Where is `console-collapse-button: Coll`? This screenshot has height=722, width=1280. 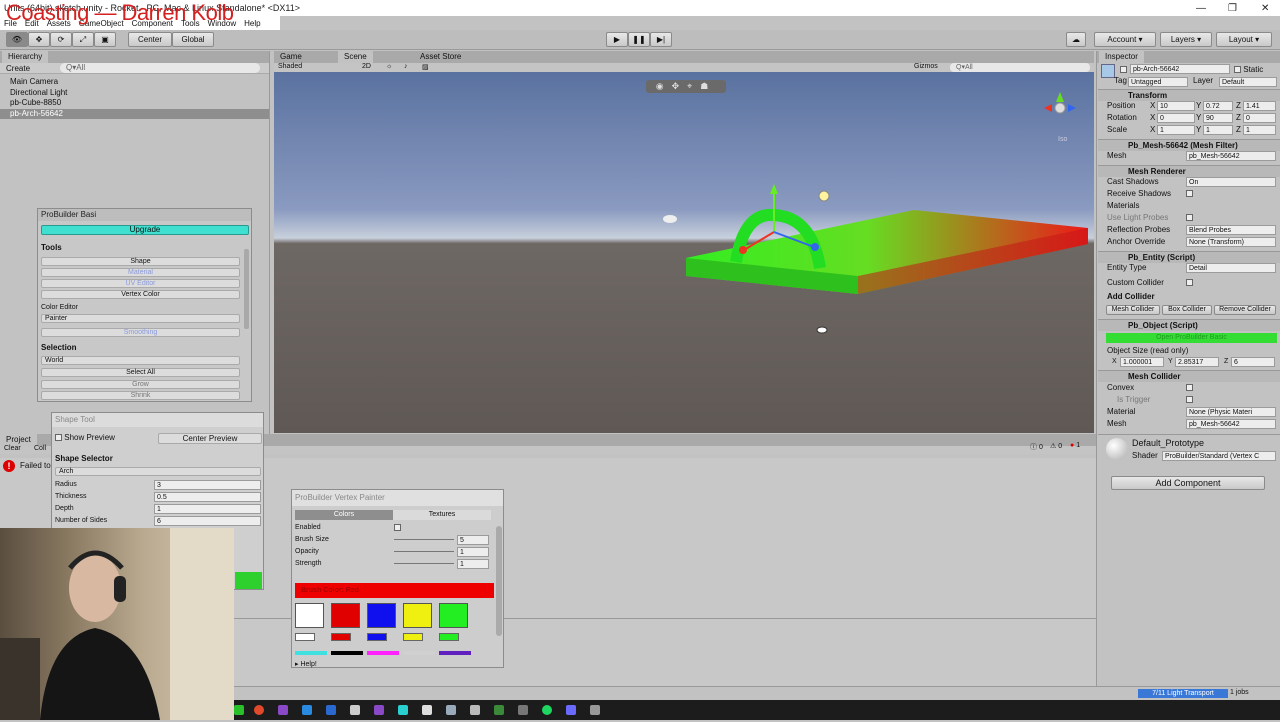
console-collapse-button: Coll is located at coordinates (40, 448).